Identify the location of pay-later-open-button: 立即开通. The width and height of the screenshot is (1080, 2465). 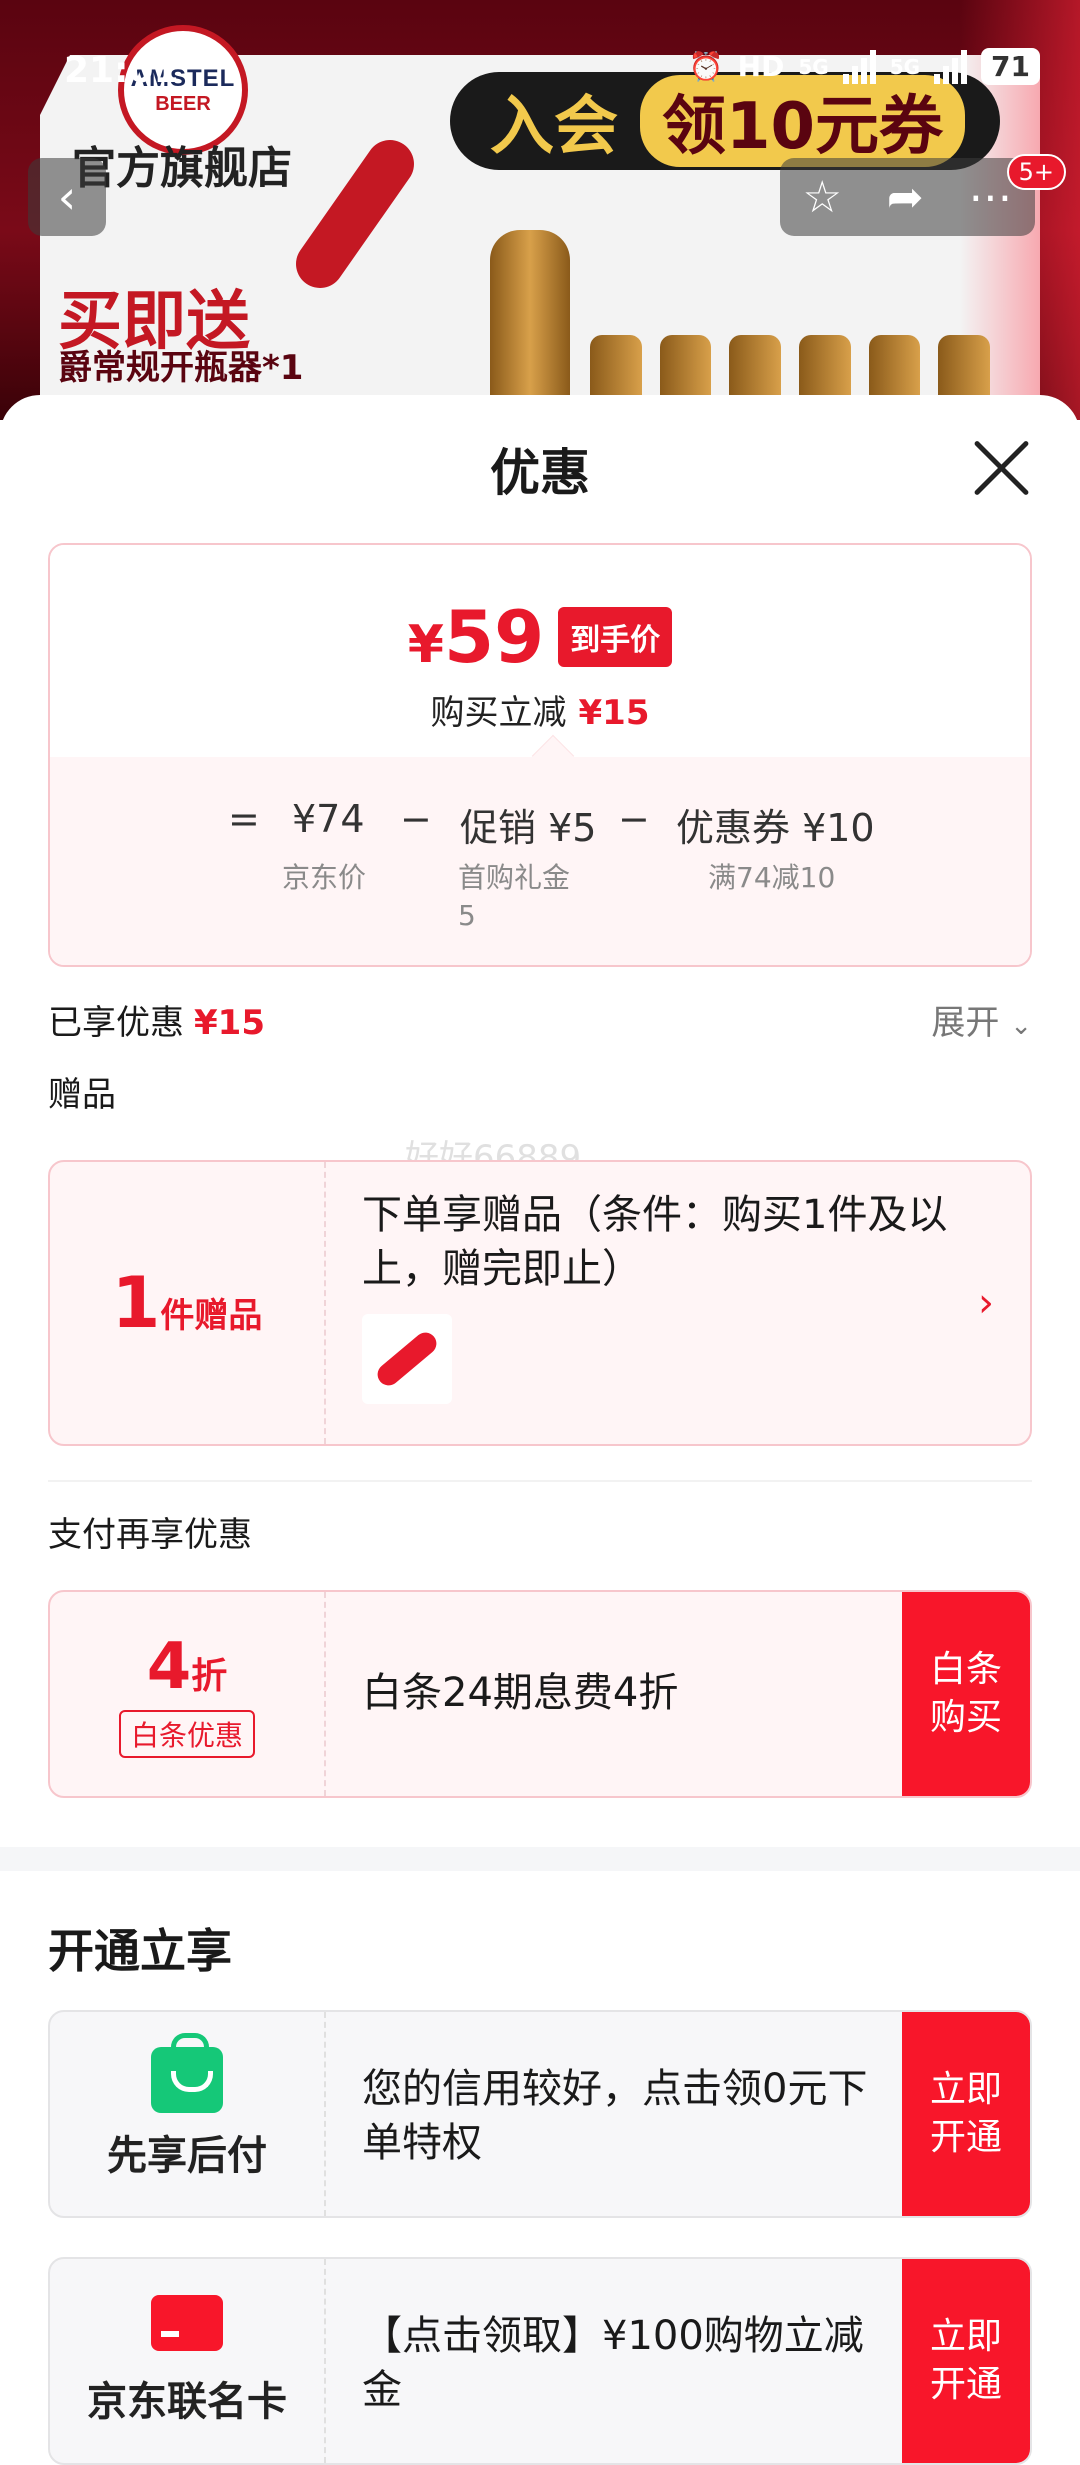
(966, 2114).